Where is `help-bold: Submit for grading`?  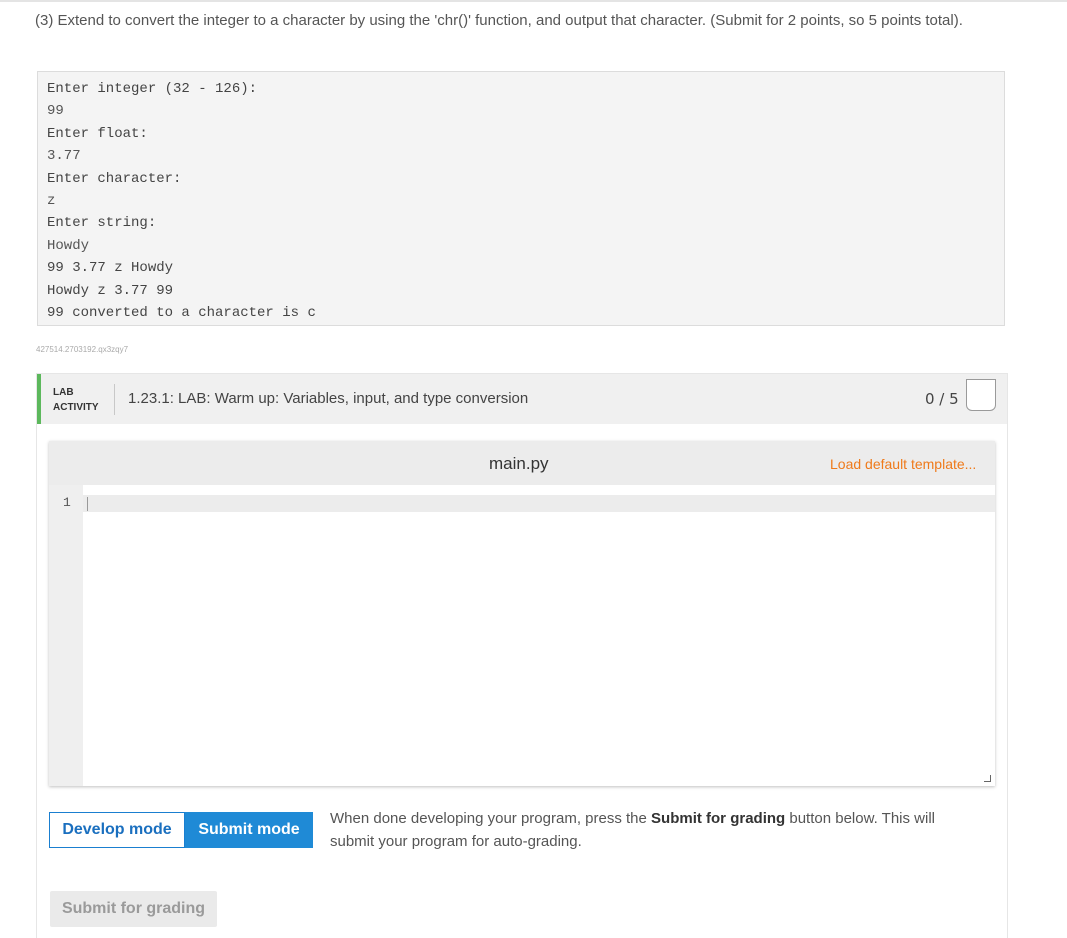
help-bold: Submit for grading is located at coordinates (718, 818).